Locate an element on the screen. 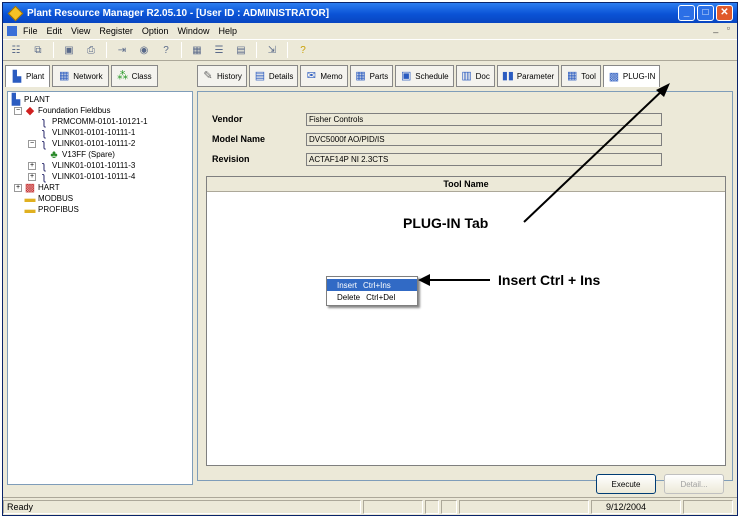 Image resolution: width=740 pixels, height=518 pixels. tab-details: ▤ Details is located at coordinates (273, 76).